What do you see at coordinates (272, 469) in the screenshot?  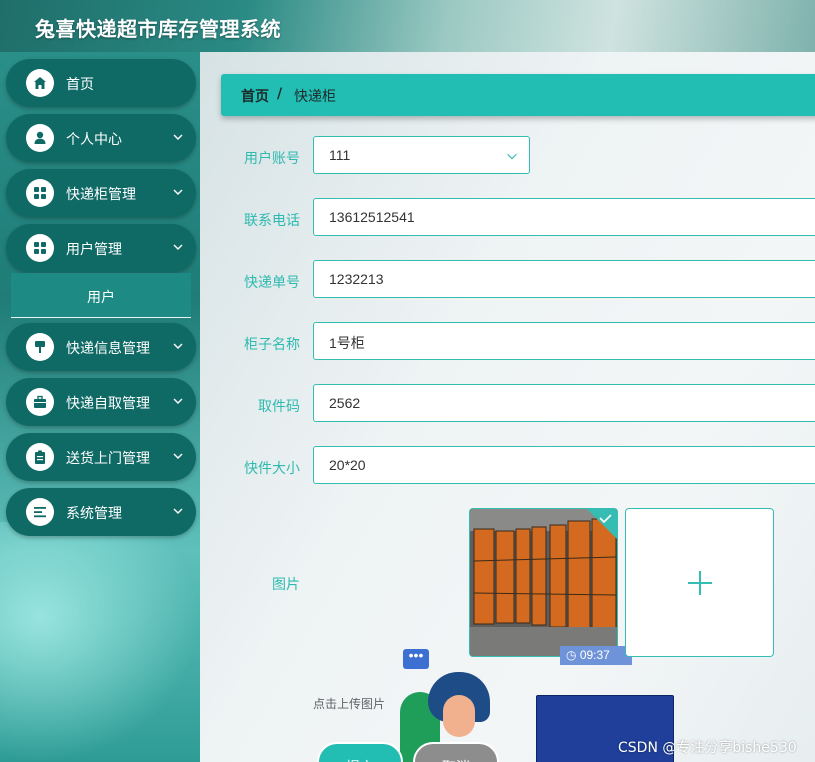 I see `size-label: 快件大小` at bounding box center [272, 469].